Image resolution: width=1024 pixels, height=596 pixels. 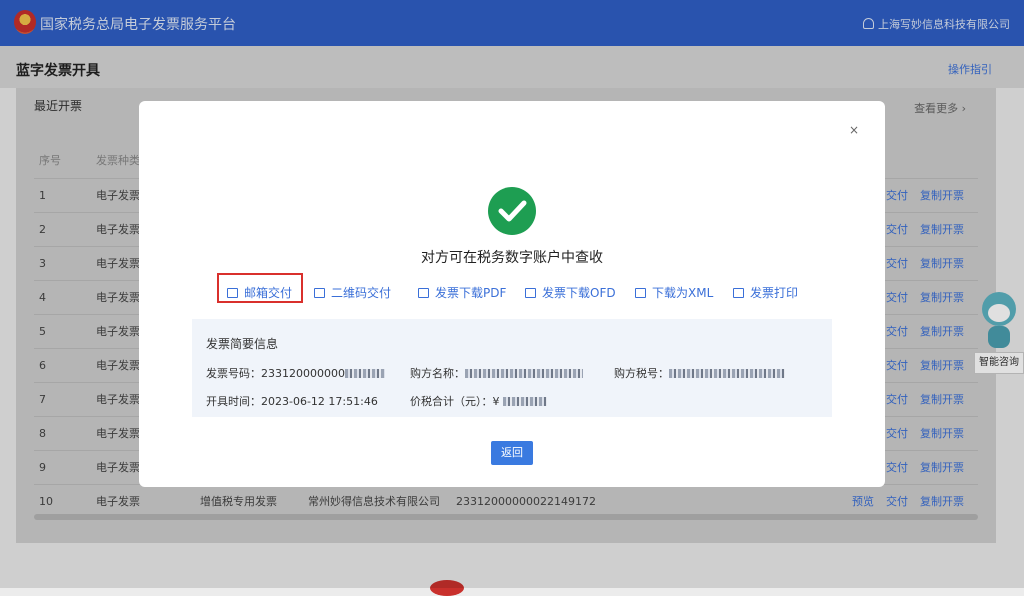 I want to click on qrcode-icon, so click(x=319, y=293).